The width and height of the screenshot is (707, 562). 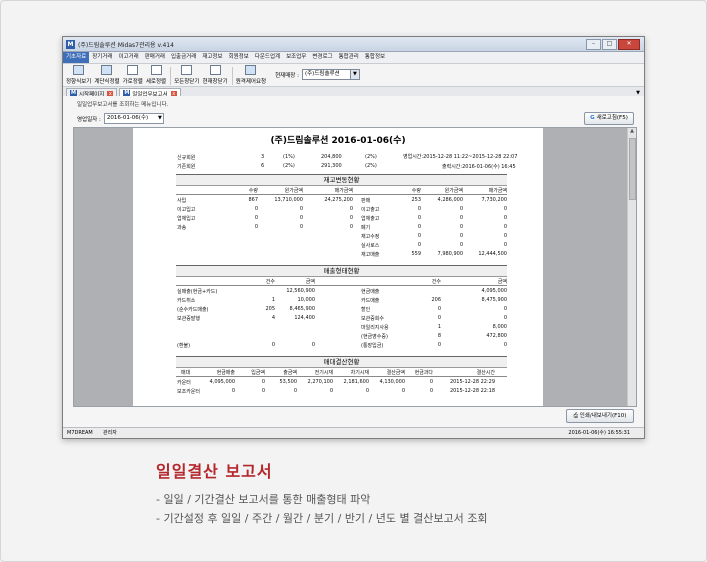 I want to click on table-cell: 보관증발행, so click(x=189, y=319).